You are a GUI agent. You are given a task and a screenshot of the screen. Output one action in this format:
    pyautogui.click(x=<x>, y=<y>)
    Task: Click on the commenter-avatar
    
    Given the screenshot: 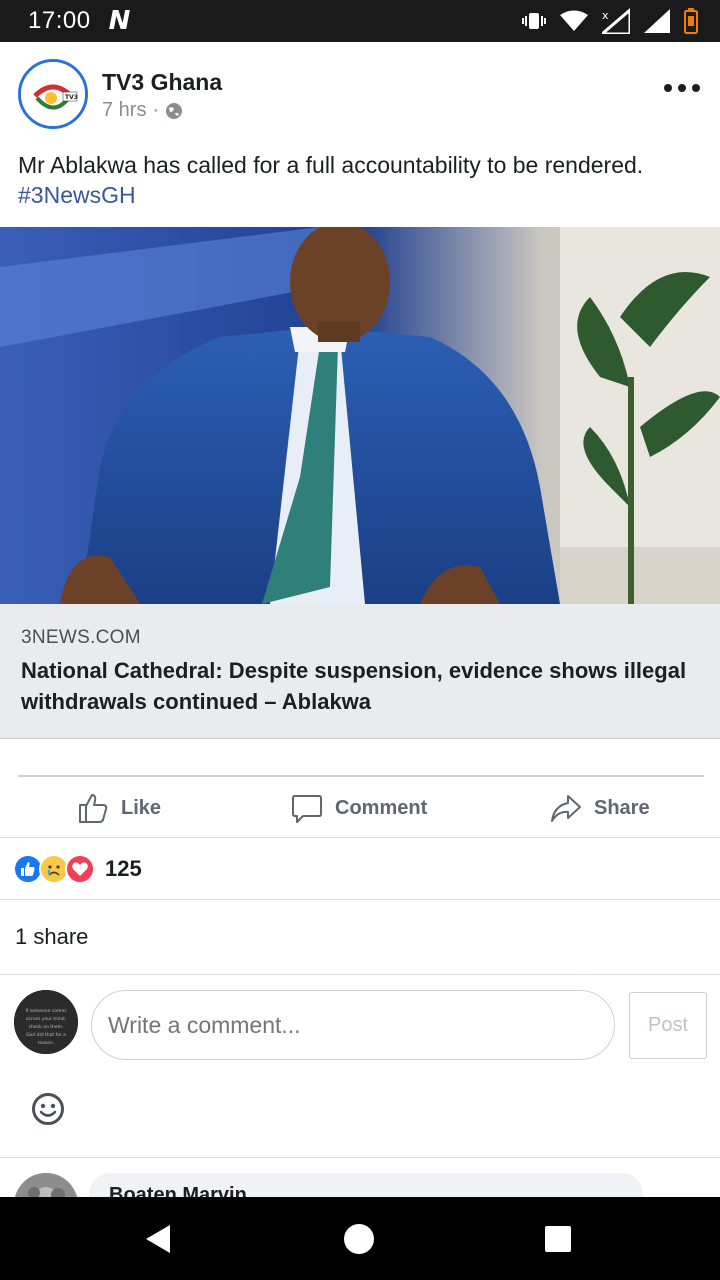 What is the action you would take?
    pyautogui.click(x=46, y=1185)
    